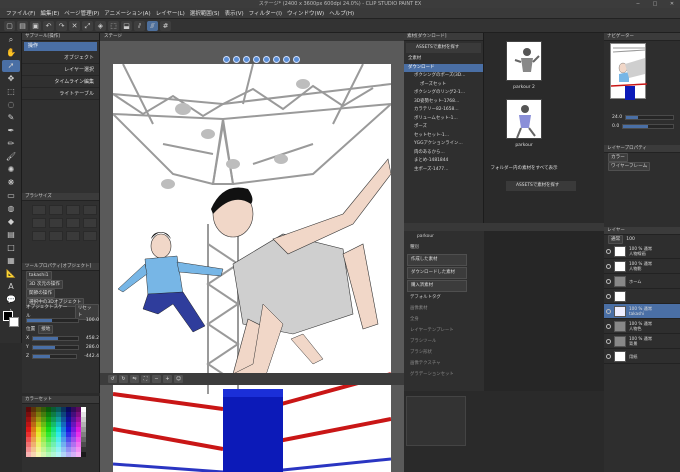 The image size is (680, 472). Describe the element at coordinates (35, 25) in the screenshot. I see `save-icon: ▣` at that location.